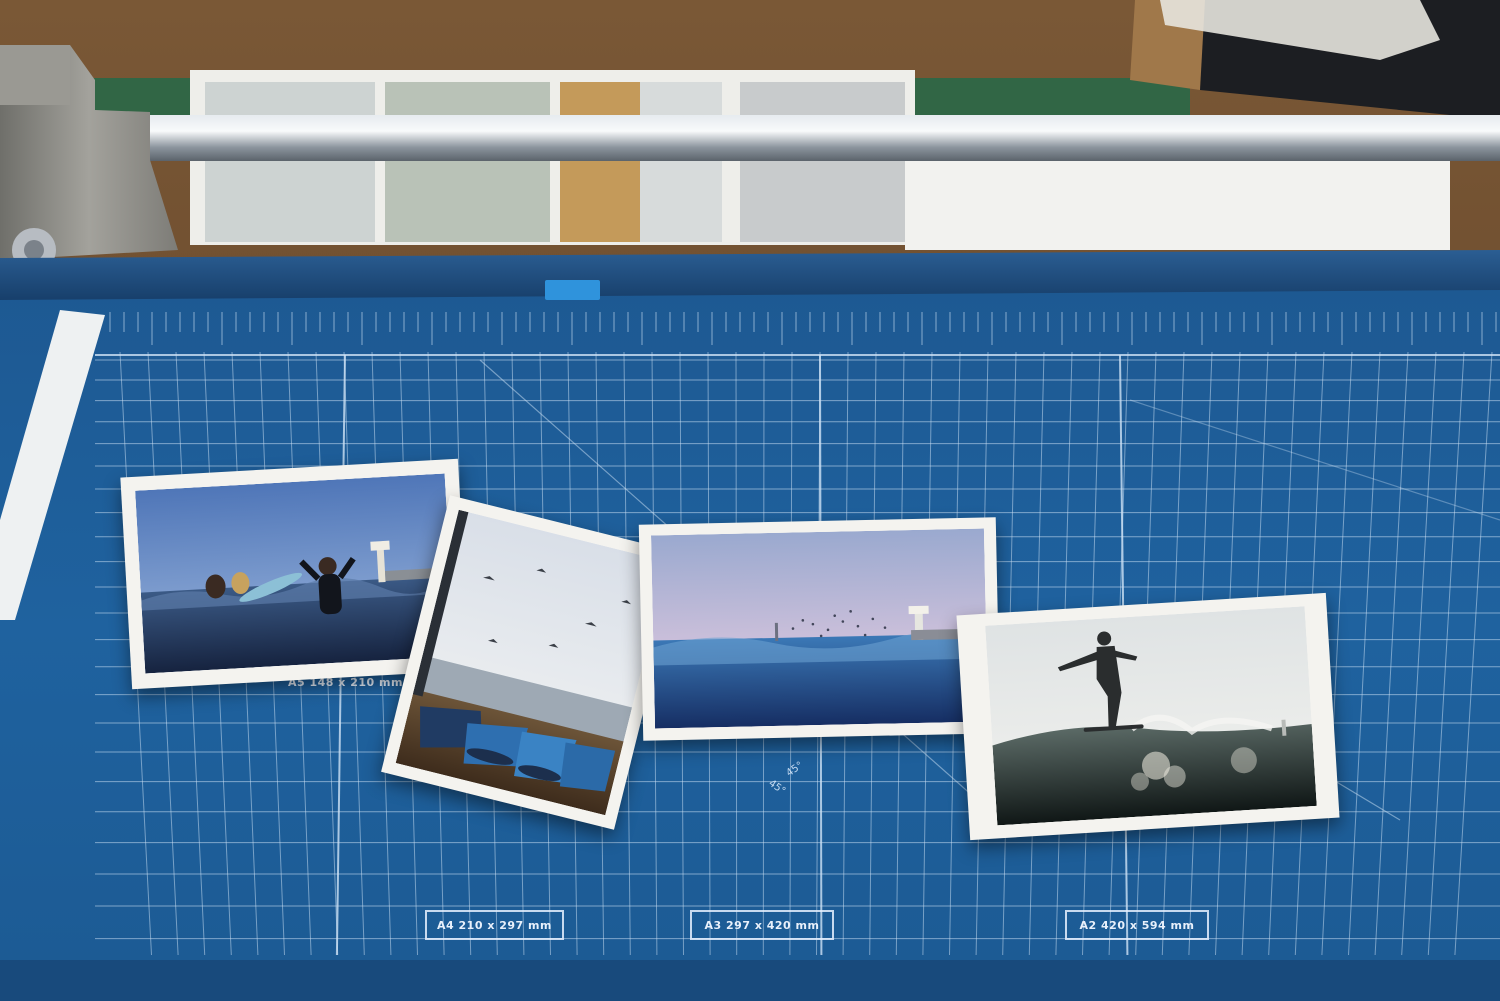  Describe the element at coordinates (494, 925) in the screenshot. I see `label-a4: A4 210 x 297 mm` at that location.